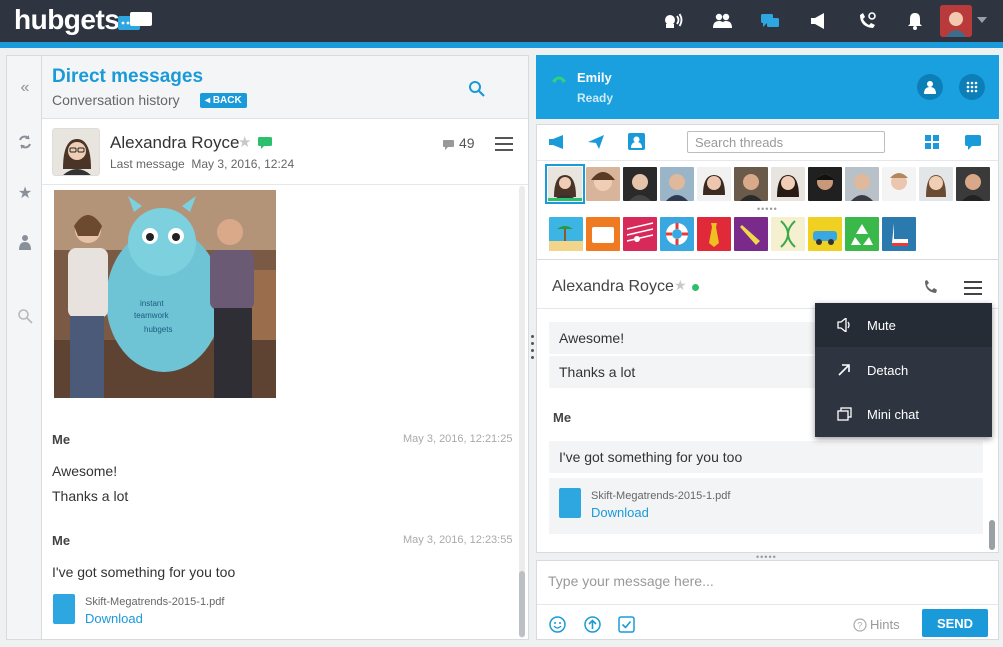 The width and height of the screenshot is (1003, 647). I want to click on team-icon, so click(722, 21).